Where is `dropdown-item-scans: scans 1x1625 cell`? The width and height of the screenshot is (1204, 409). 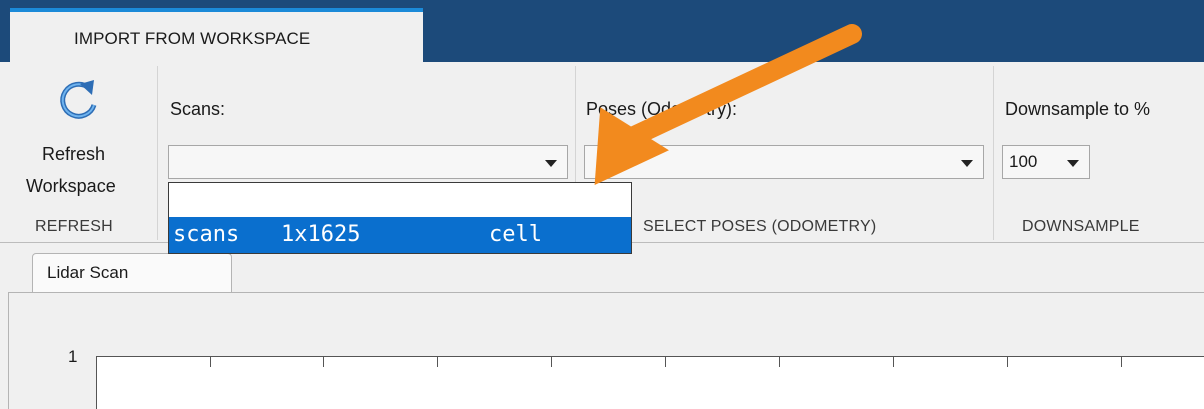 dropdown-item-scans: scans 1x1625 cell is located at coordinates (400, 235).